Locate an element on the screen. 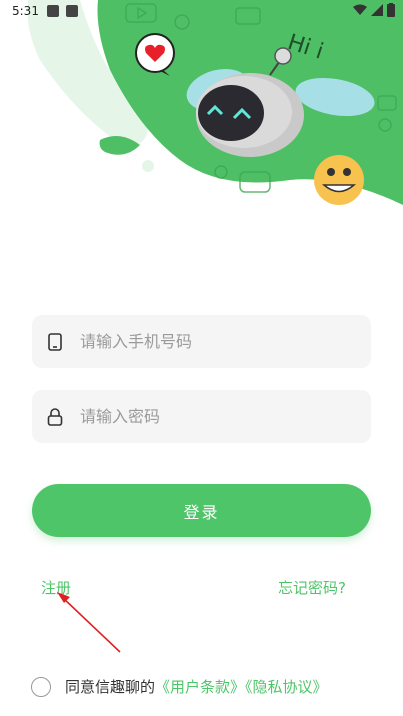  signal-icon is located at coordinates (377, 10).